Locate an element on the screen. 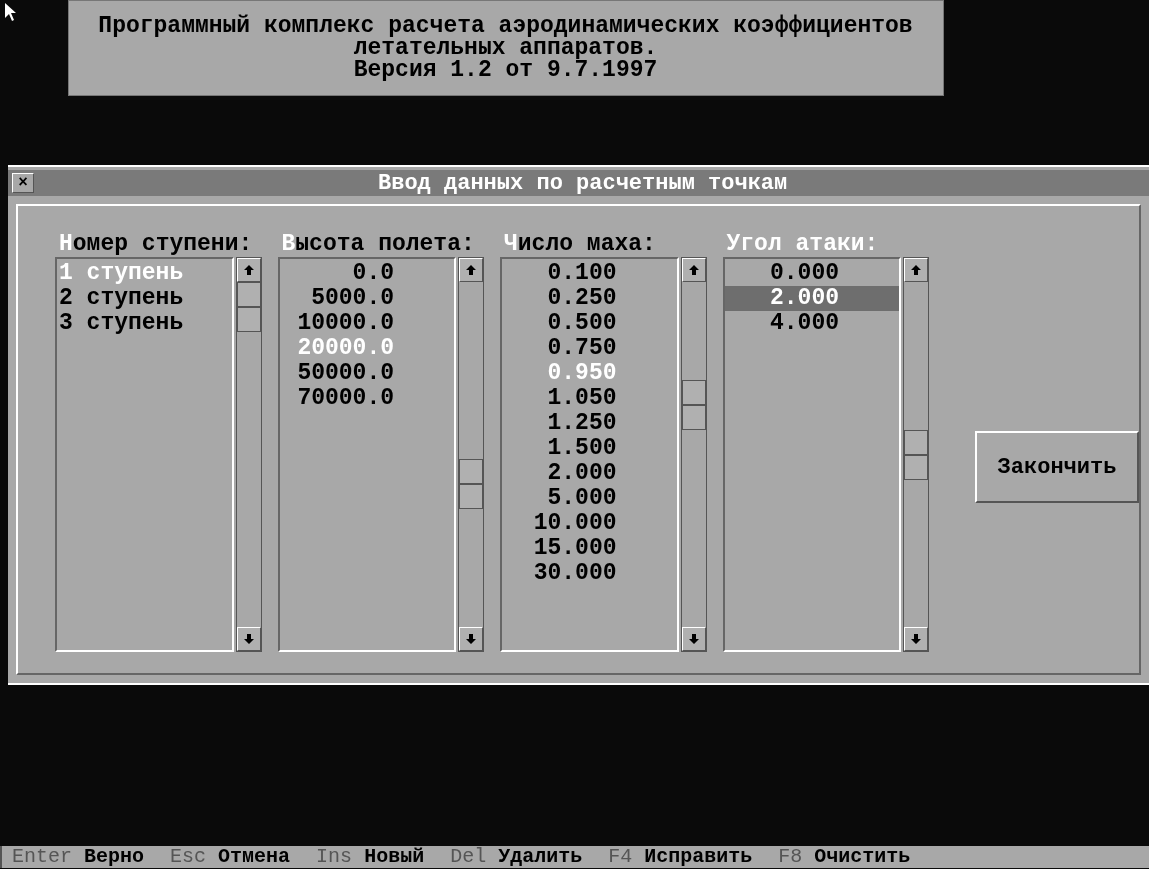 The image size is (1149, 869). list-item: 0.0 is located at coordinates (366, 273).